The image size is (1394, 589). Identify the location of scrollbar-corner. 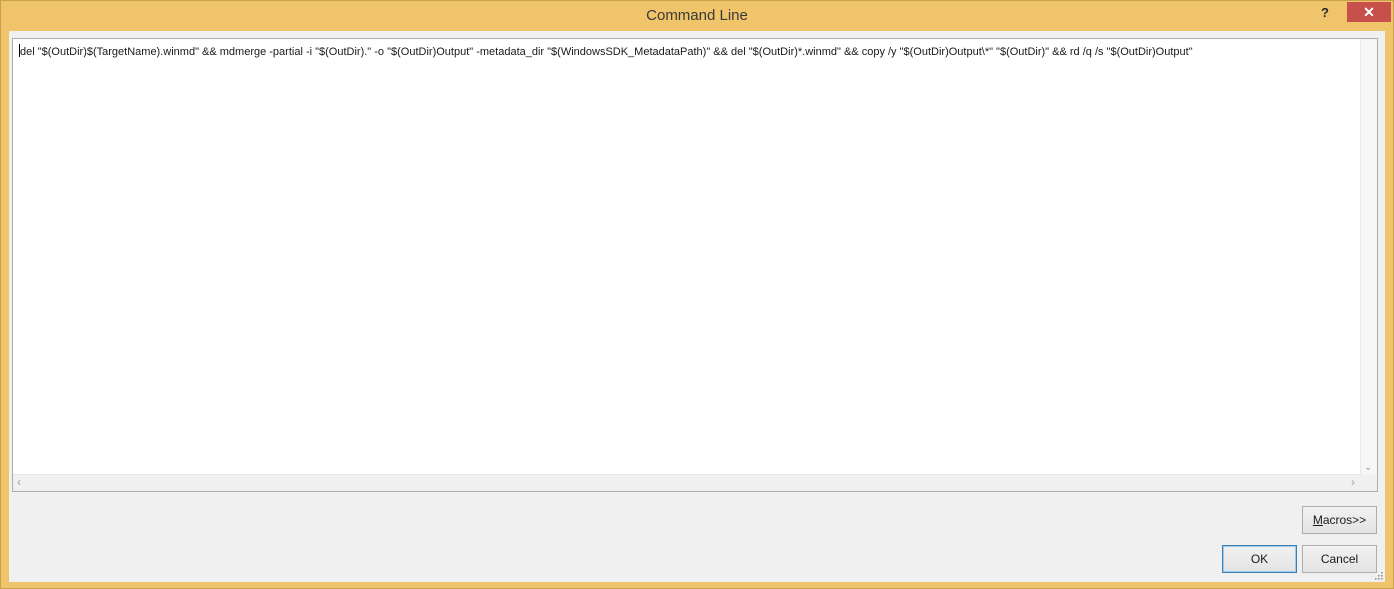
(1369, 483).